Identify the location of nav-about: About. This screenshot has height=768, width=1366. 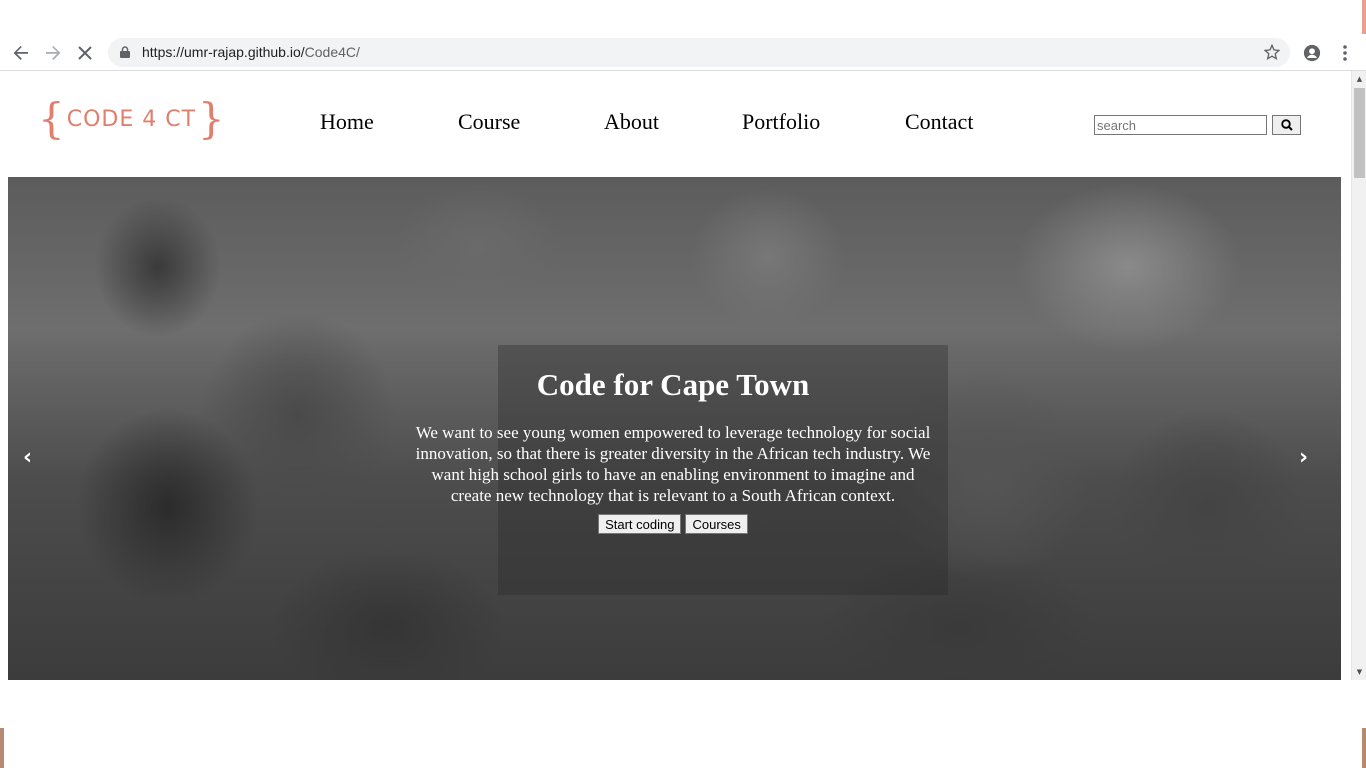
(631, 122).